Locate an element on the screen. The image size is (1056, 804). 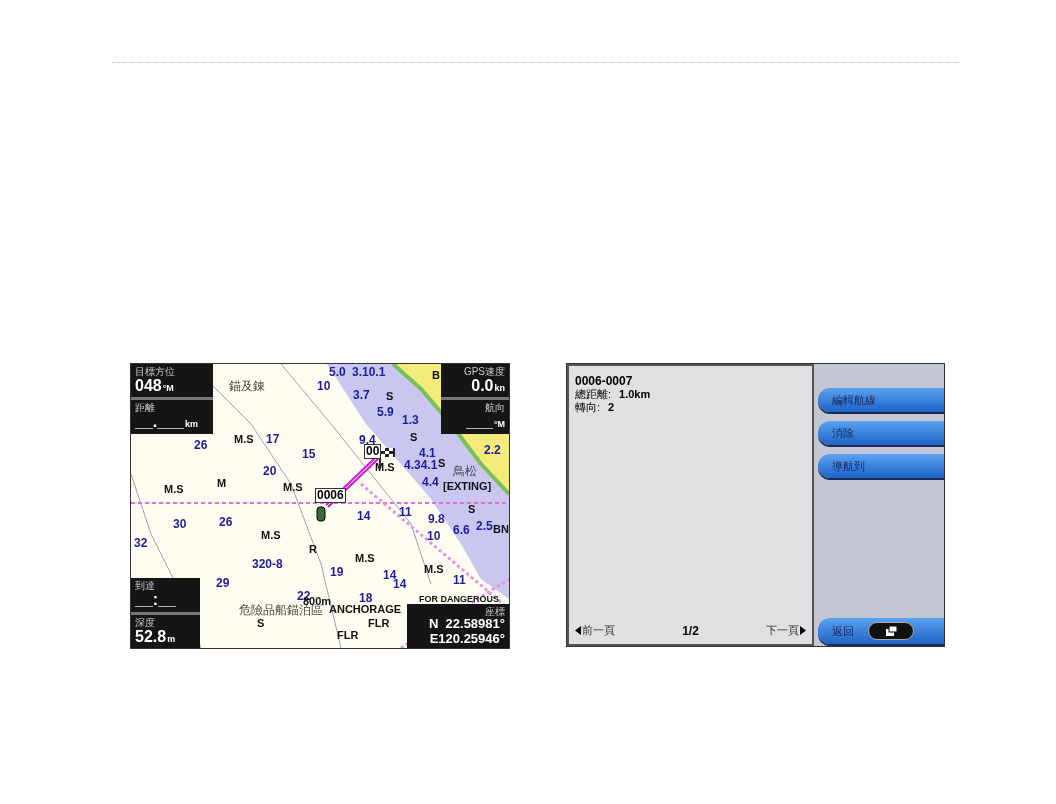
field-label: 距離 is located at coordinates (145, 408).